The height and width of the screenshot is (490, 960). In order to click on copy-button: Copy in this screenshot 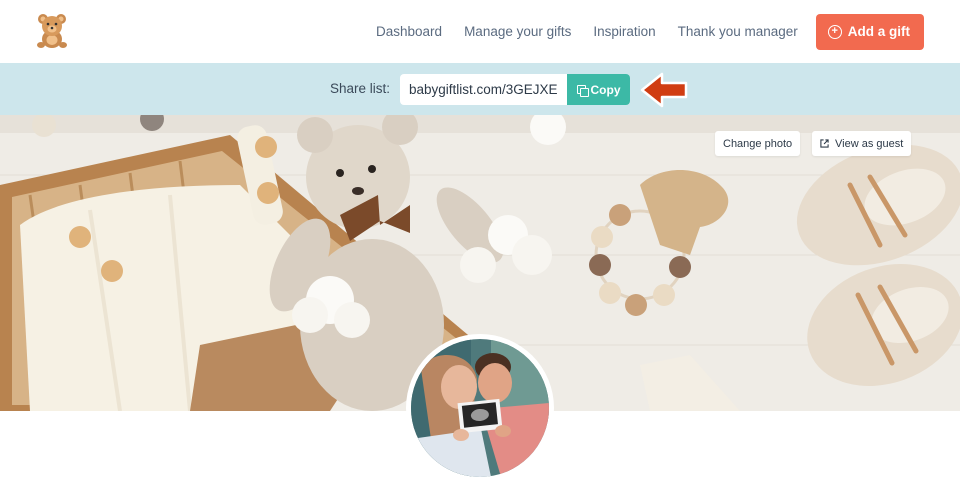, I will do `click(598, 89)`.